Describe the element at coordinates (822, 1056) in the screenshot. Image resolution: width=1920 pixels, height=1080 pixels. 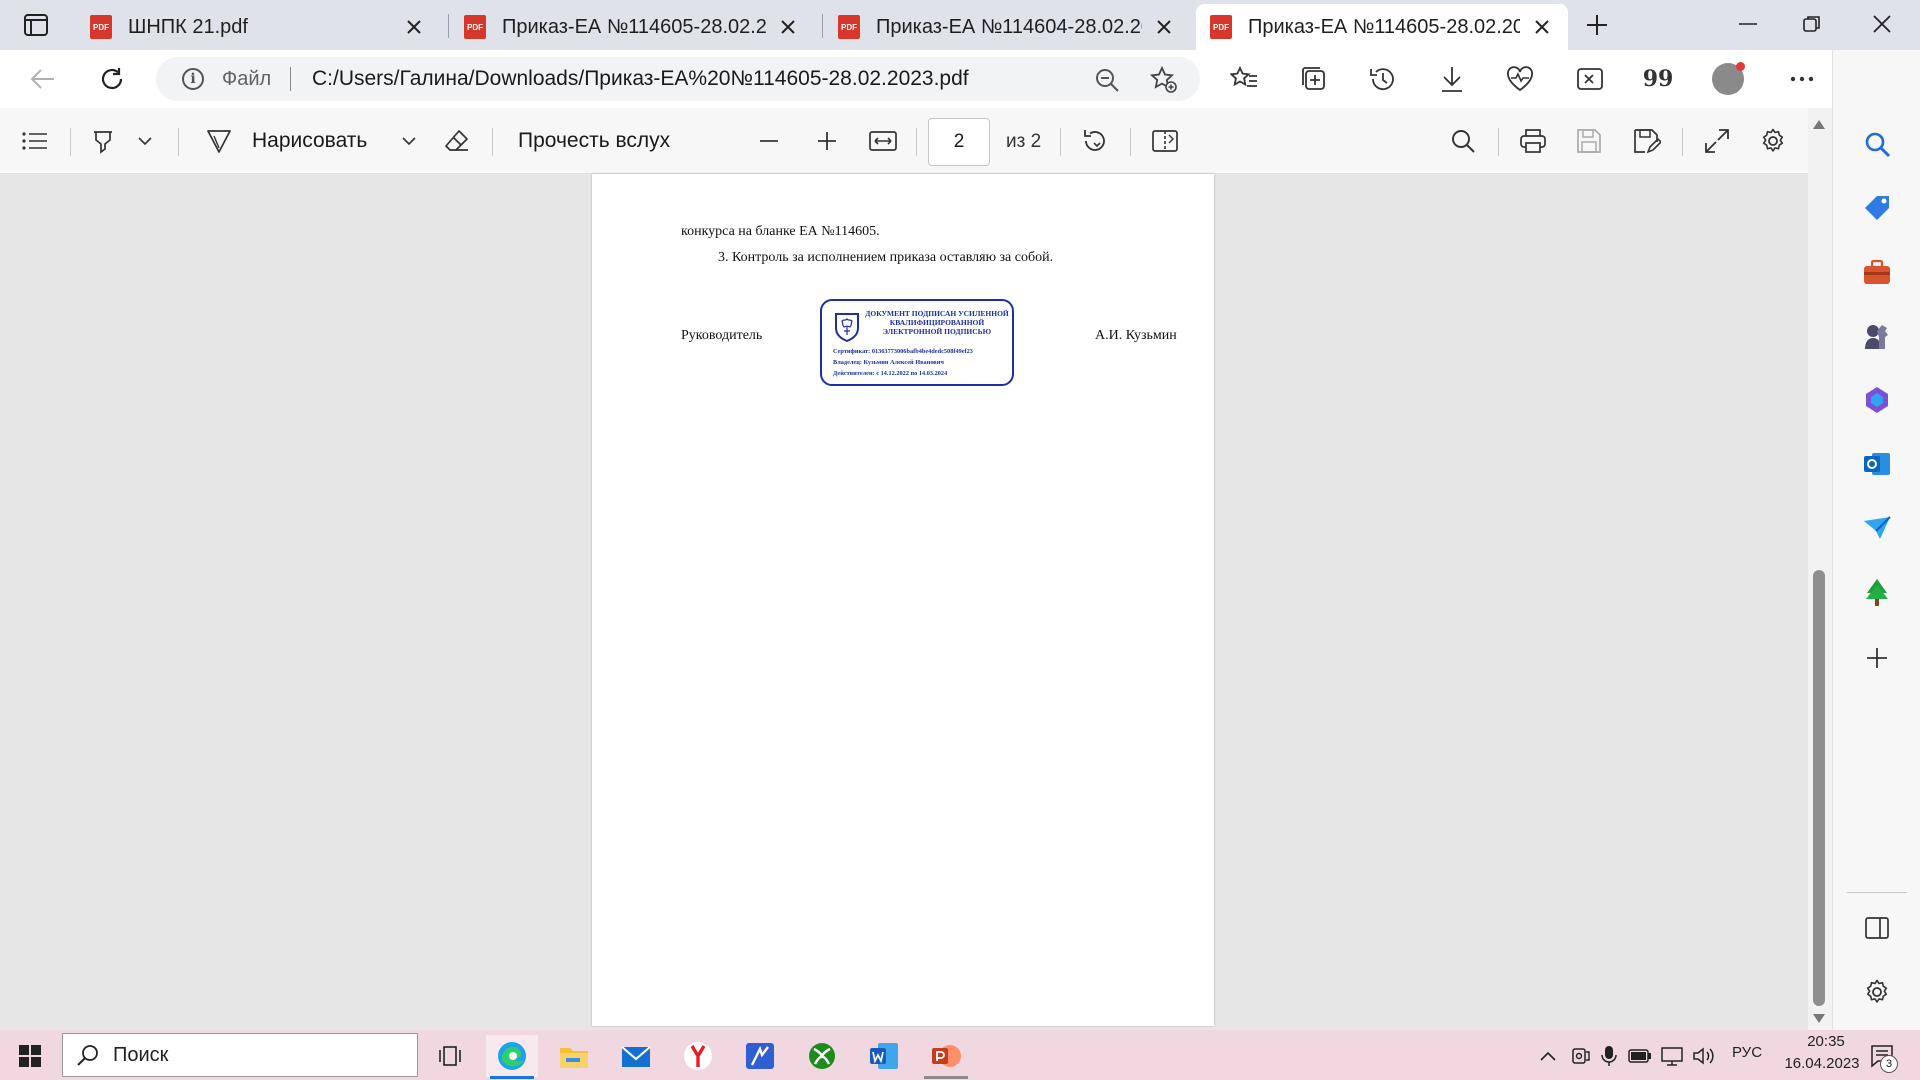
I see `xbox-icon` at that location.